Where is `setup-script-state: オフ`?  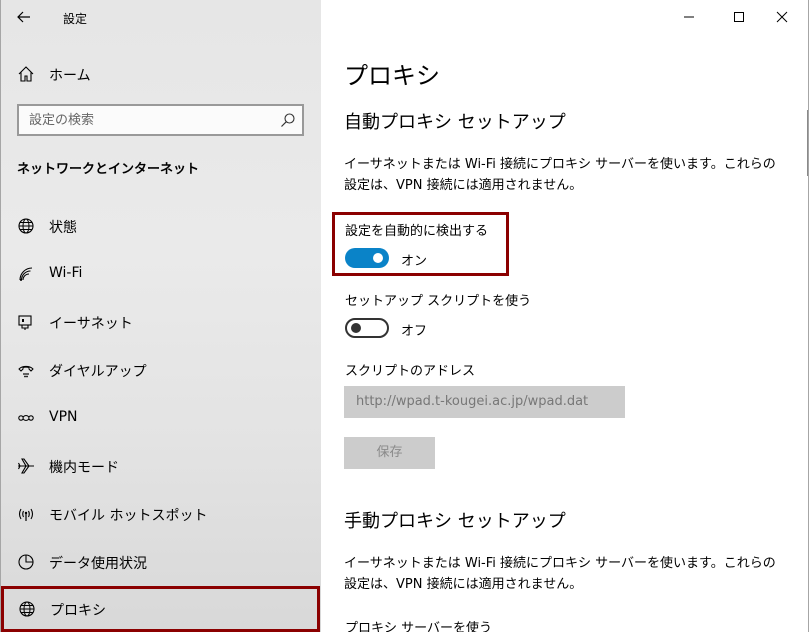
setup-script-state: オフ is located at coordinates (414, 331).